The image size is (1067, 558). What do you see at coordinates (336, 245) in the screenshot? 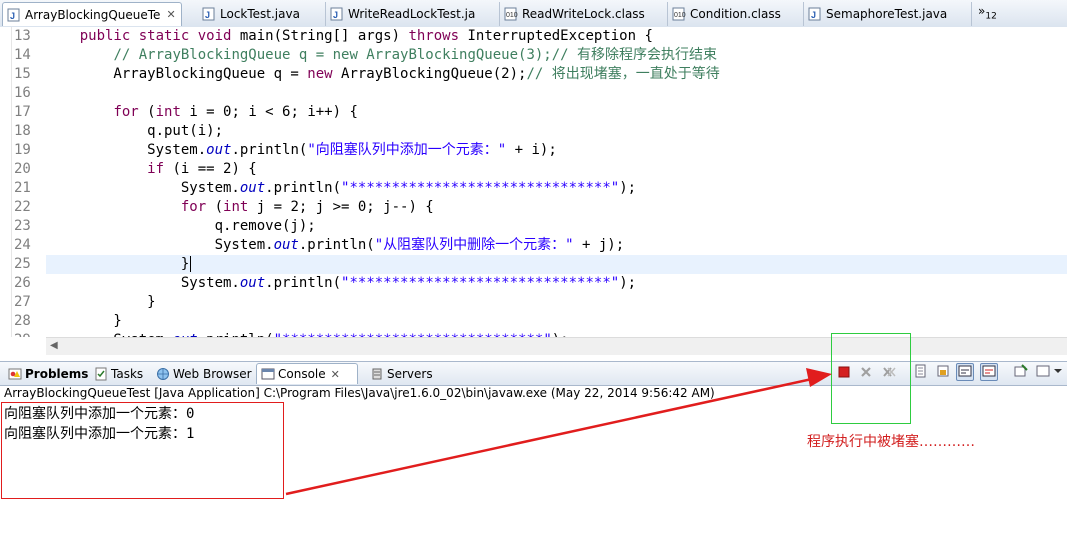
I see `code-token: .println(` at bounding box center [336, 245].